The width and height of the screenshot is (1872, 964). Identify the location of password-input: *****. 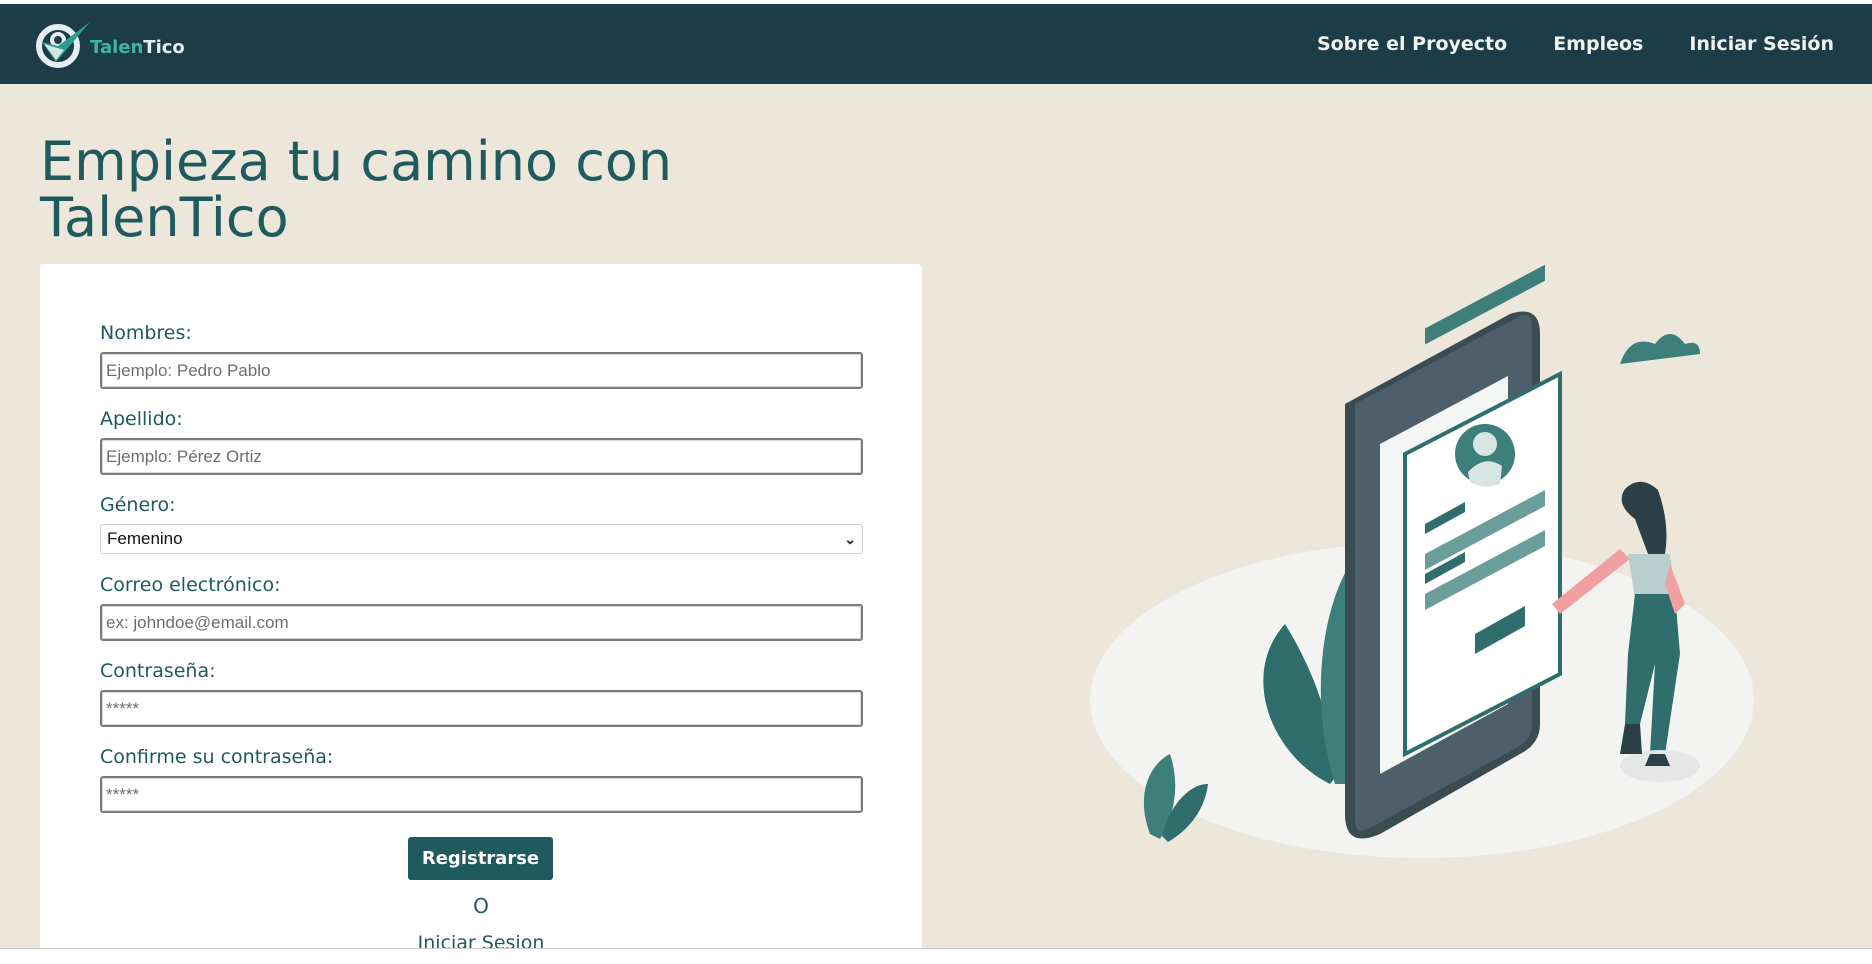
(481, 708).